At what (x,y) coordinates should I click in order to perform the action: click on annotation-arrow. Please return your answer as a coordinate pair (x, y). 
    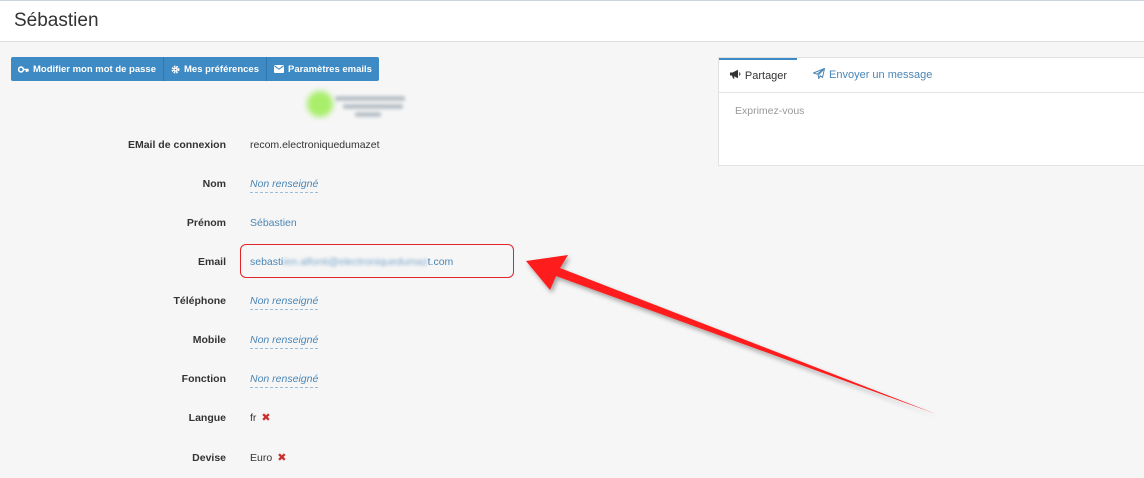
    Looking at the image, I should click on (731, 334).